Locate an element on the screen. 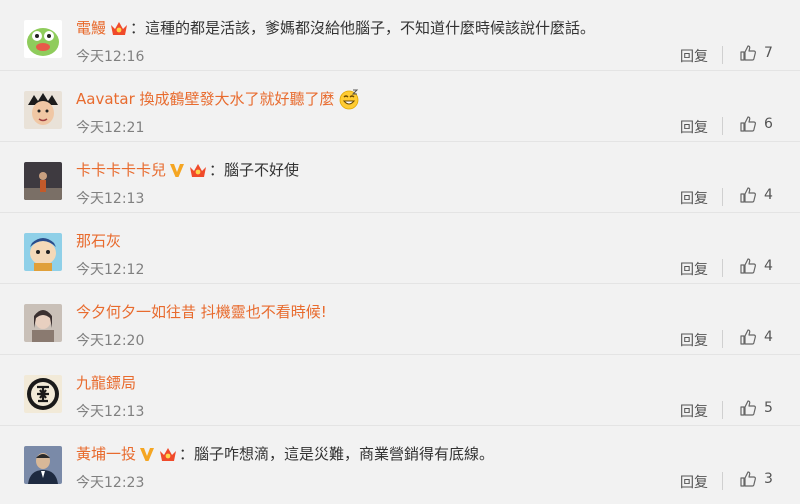 Image resolution: width=800 pixels, height=504 pixels. comment-item: 九龍鏢局 今天12:13 回复 5 is located at coordinates (400, 390).